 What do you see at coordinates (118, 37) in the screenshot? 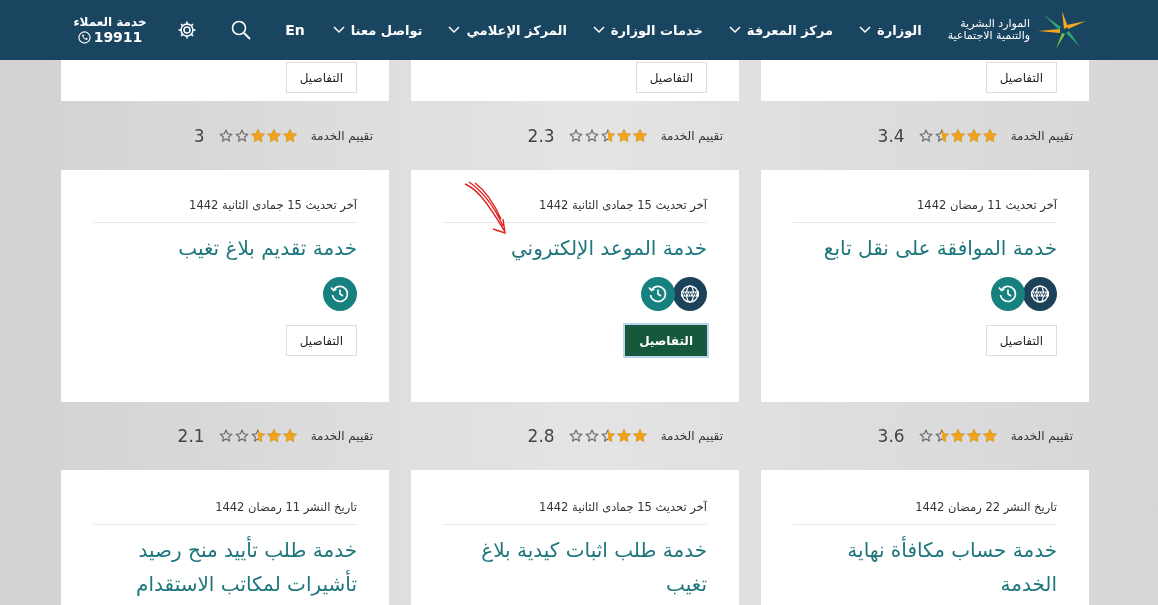
I see `phone-number: 19911` at bounding box center [118, 37].